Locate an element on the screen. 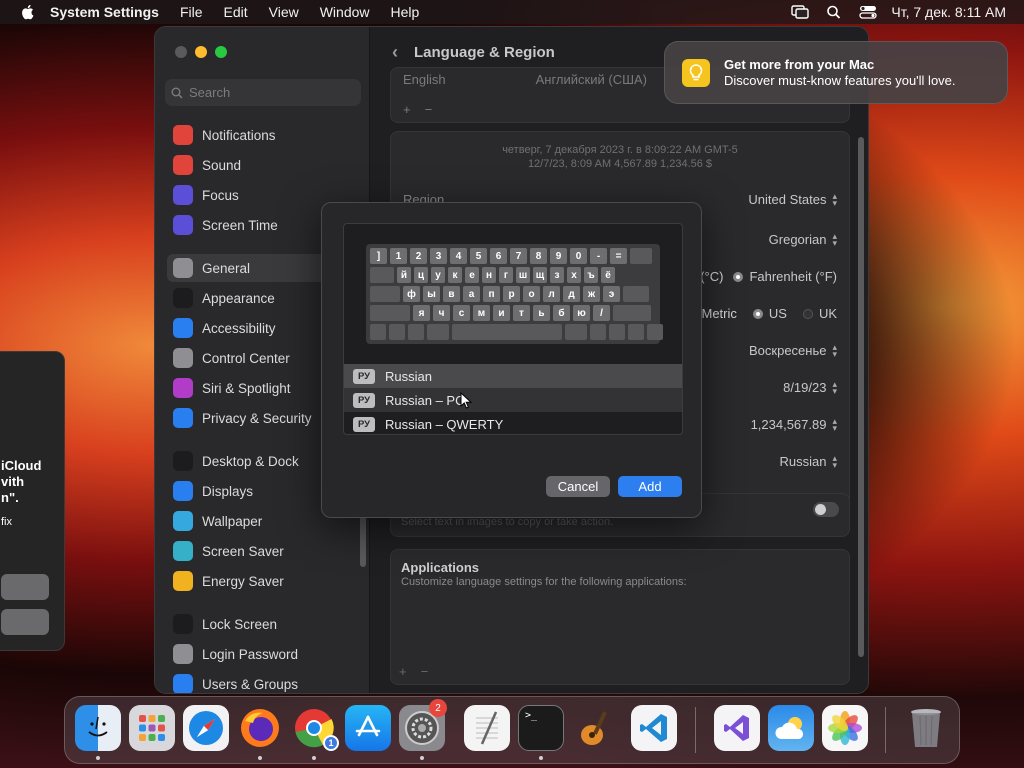 The width and height of the screenshot is (1024, 768). first-day-select: Воскресенье ▴ ▾ is located at coordinates (793, 350).